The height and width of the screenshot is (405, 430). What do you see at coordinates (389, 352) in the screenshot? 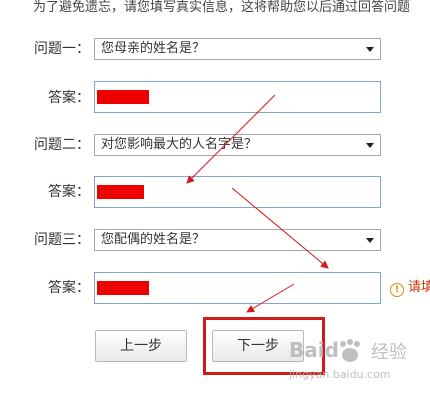
I see `watermark-cn: 经验` at bounding box center [389, 352].